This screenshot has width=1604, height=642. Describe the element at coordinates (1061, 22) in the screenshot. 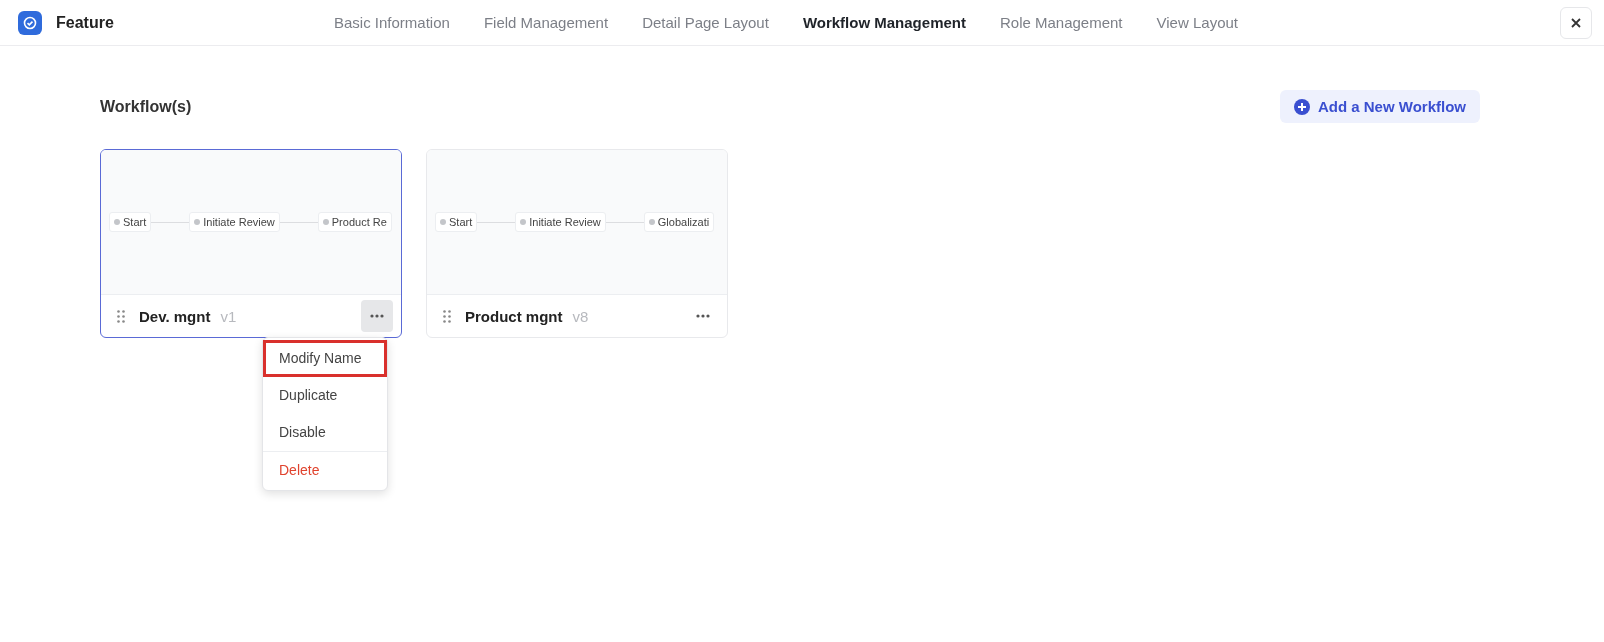

I see `nav-tab: Role Management` at that location.